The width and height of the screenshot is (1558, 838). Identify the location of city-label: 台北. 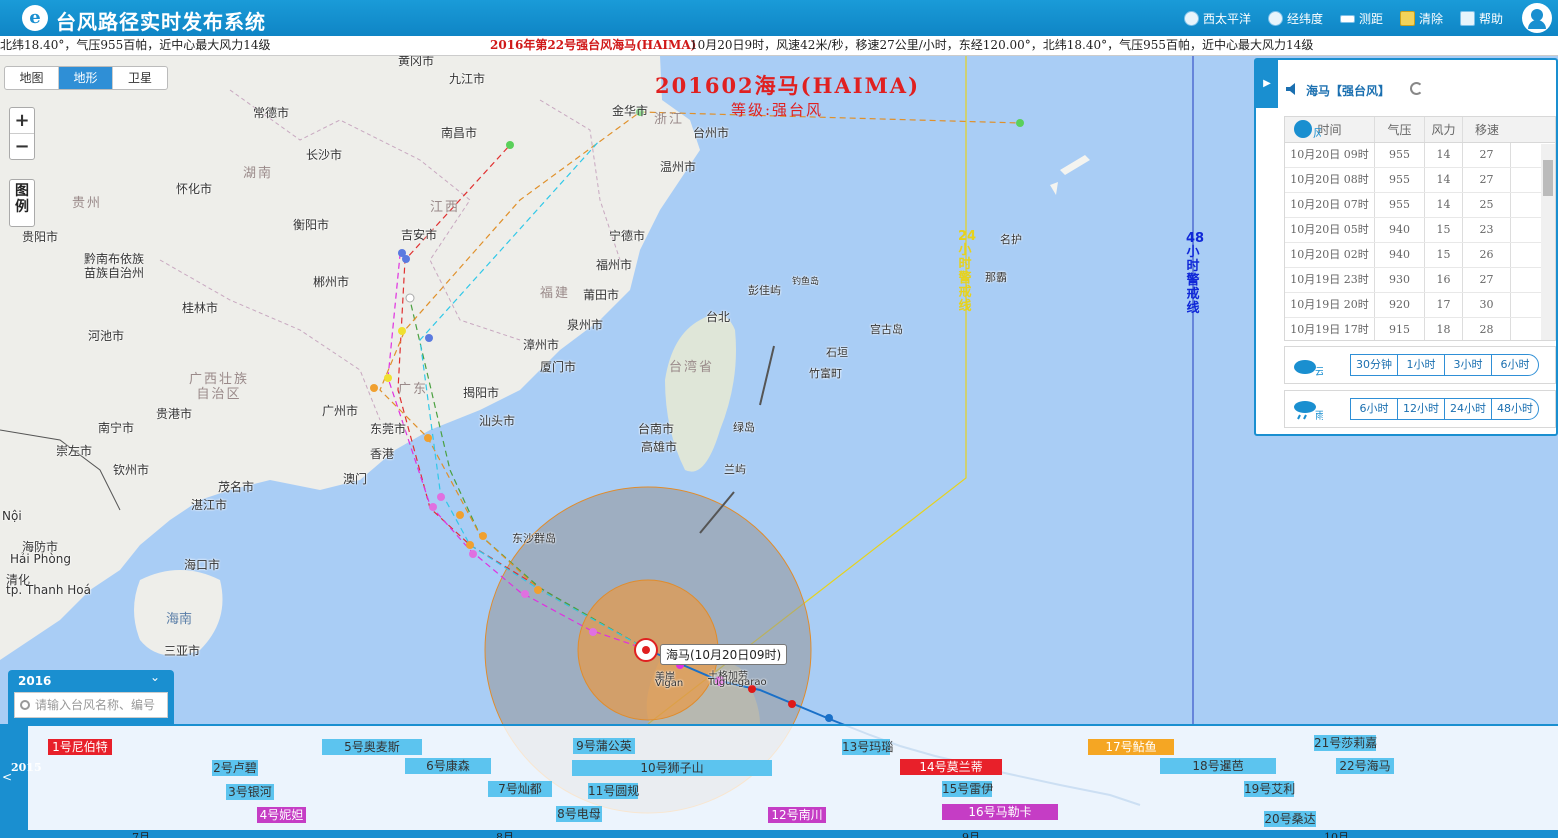
(718, 317).